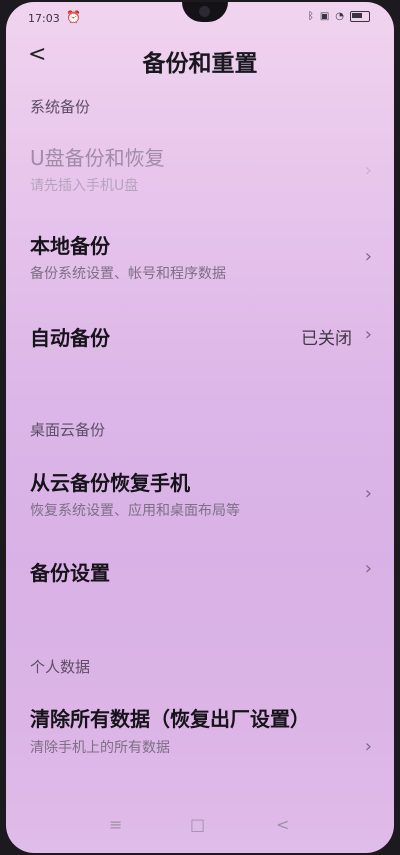 This screenshot has width=400, height=855. What do you see at coordinates (73, 17) in the screenshot?
I see `alarm-icon: ⏰` at bounding box center [73, 17].